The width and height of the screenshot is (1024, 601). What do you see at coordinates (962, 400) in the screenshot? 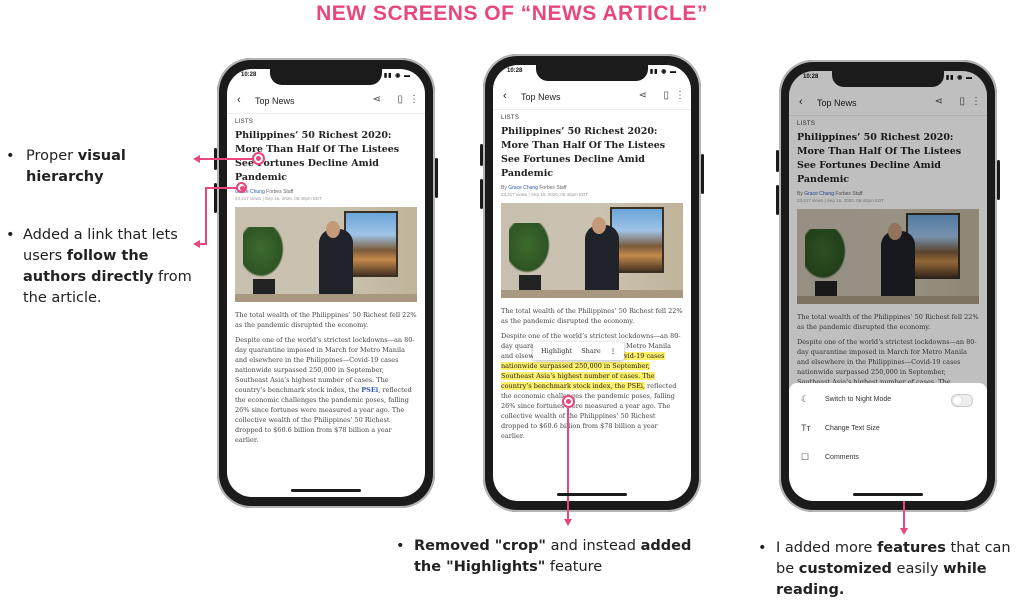
I see `night-mode-toggle` at bounding box center [962, 400].